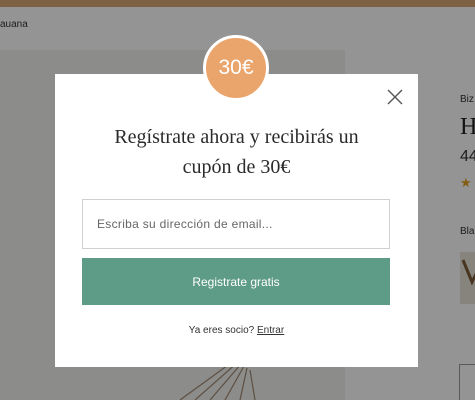 The width and height of the screenshot is (475, 400). Describe the element at coordinates (221, 330) in the screenshot. I see `login-prompt-text: Ya eres socio?` at that location.